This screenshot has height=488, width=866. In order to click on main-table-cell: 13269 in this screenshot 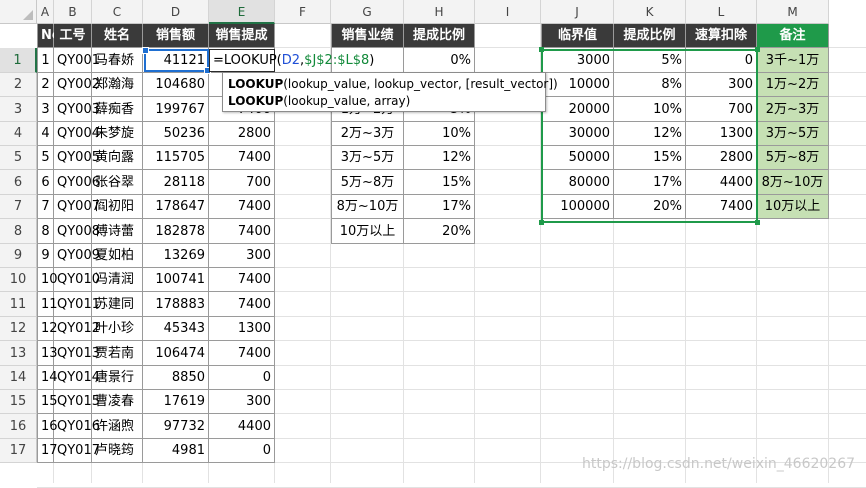, I will do `click(176, 256)`.